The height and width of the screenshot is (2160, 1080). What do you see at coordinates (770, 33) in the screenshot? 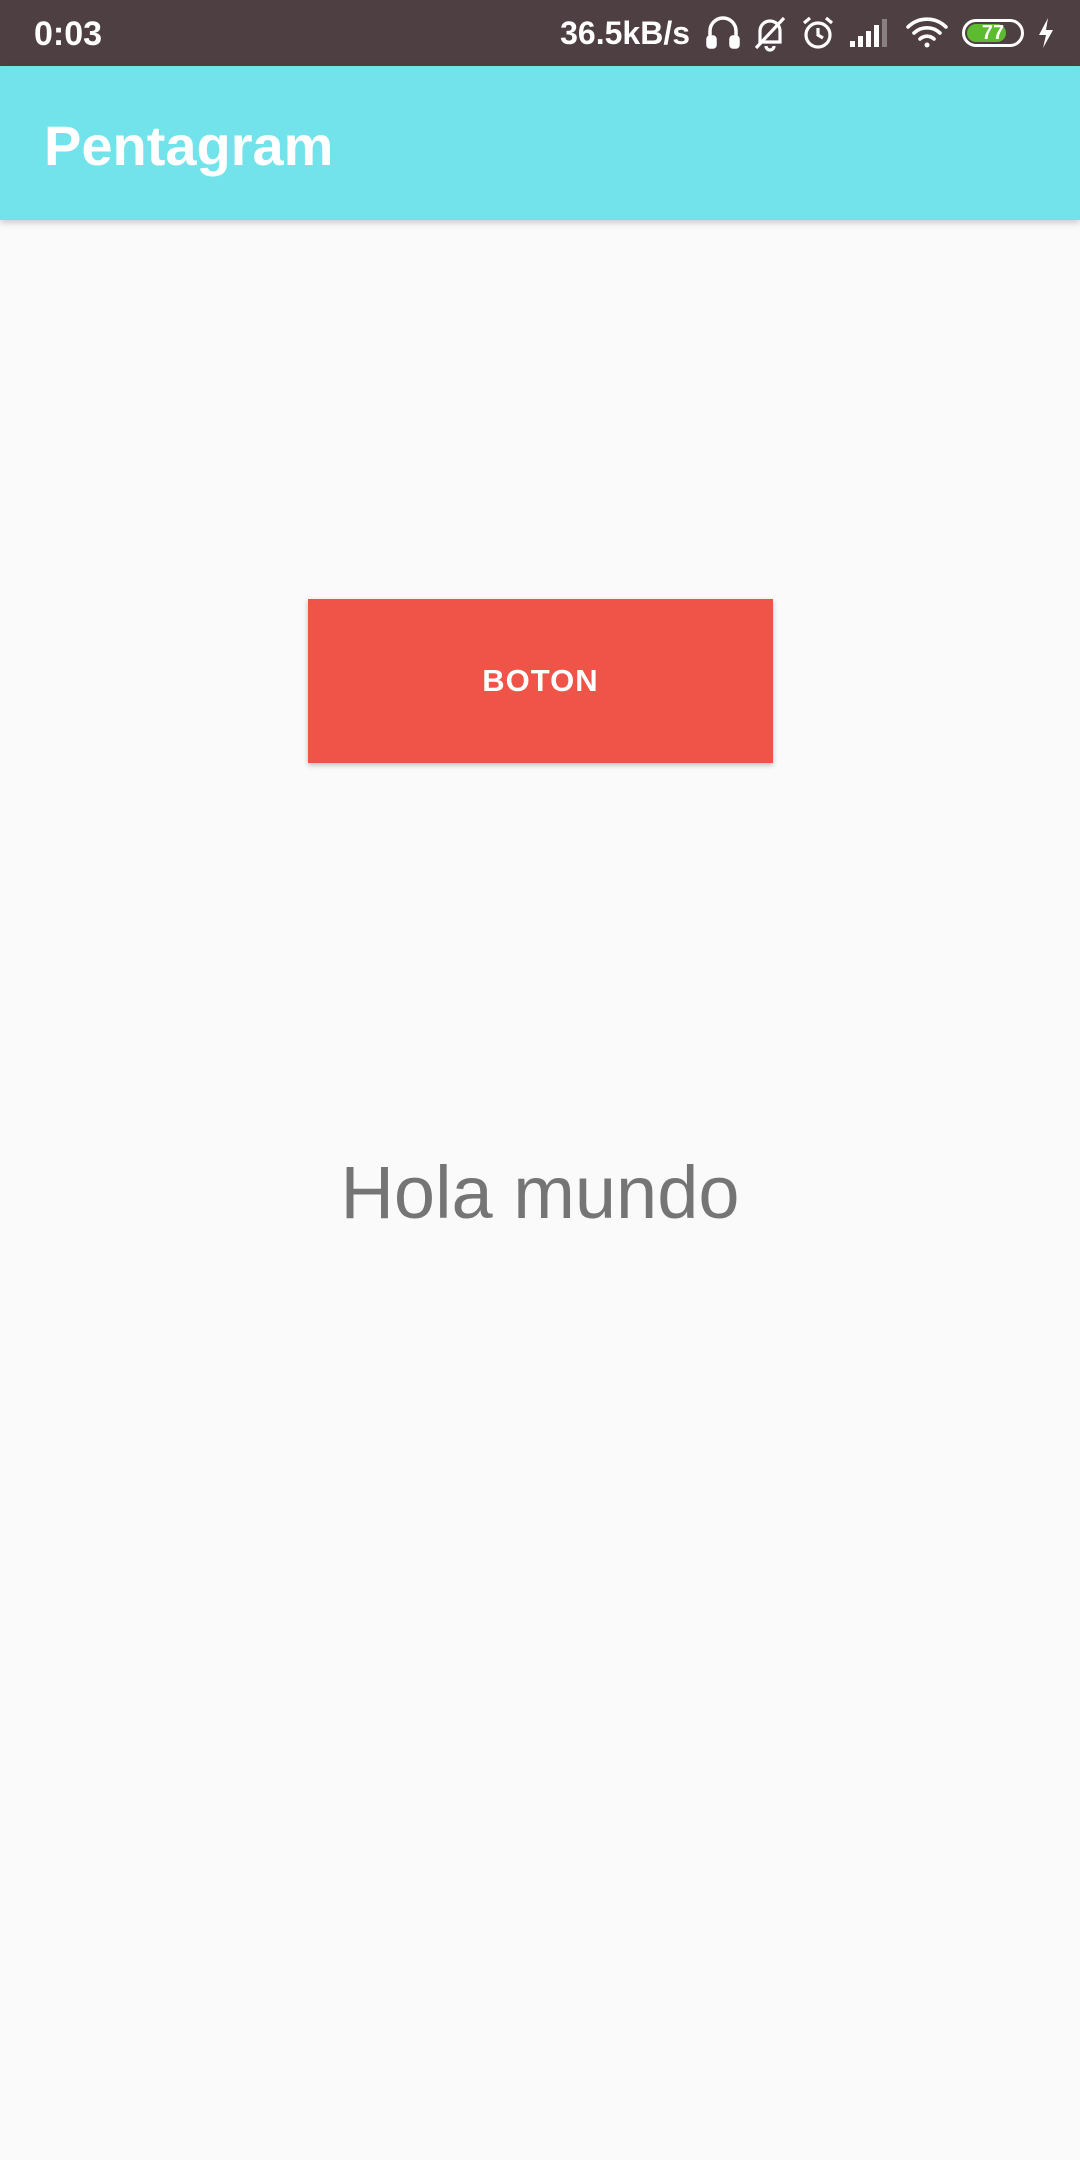
I see `bell-off-icon` at bounding box center [770, 33].